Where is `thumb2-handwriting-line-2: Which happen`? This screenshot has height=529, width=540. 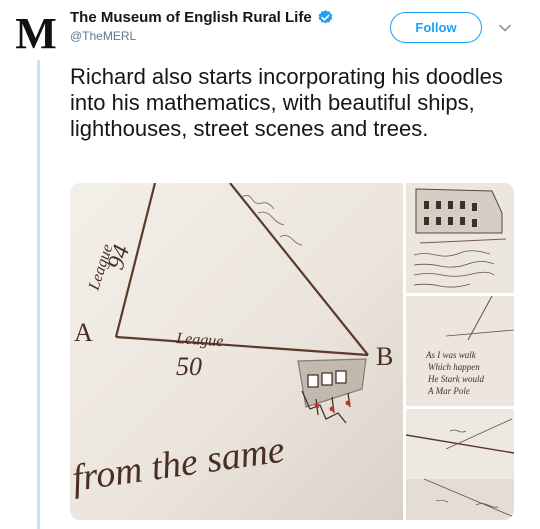 thumb2-handwriting-line-2: Which happen is located at coordinates (454, 367).